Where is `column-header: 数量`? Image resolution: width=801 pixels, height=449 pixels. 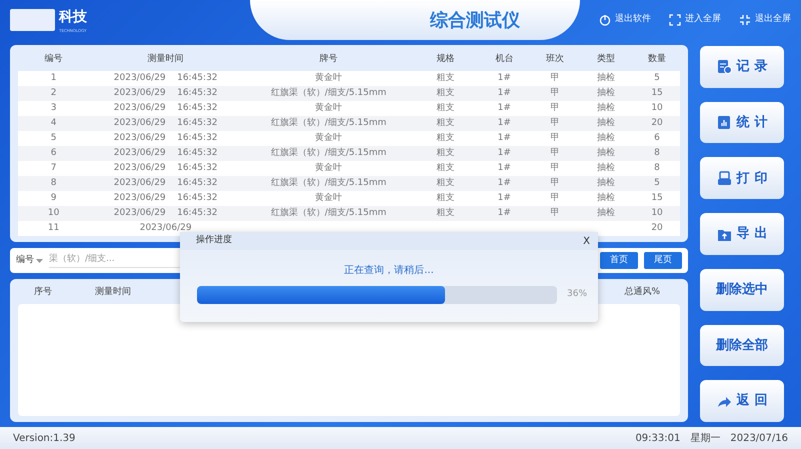 column-header: 数量 is located at coordinates (657, 59).